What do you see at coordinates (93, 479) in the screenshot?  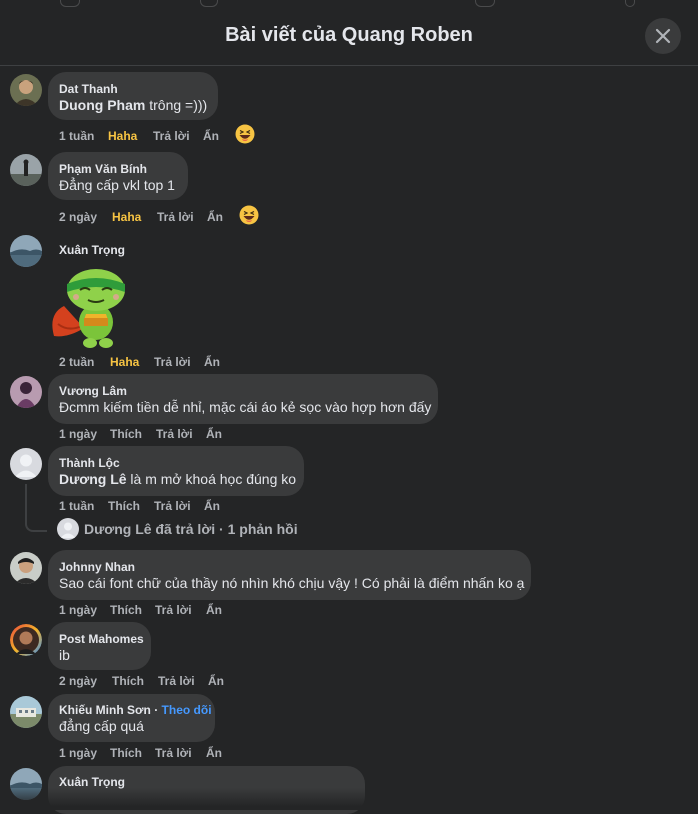 I see `mention-link: Dương Lê` at bounding box center [93, 479].